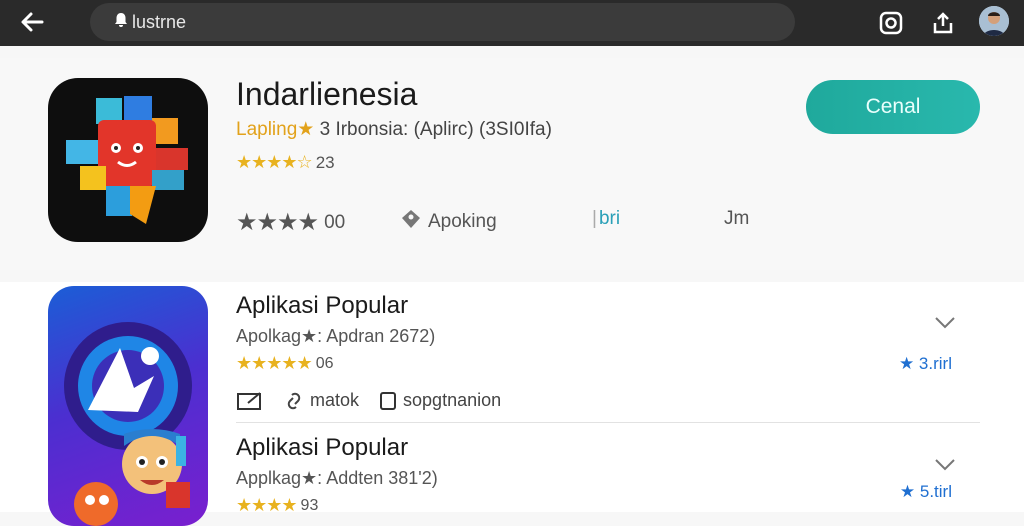  Describe the element at coordinates (516, 224) in the screenshot. I see `app-meta-row: ★★★★ 00 Apoking | bri Jm` at that location.